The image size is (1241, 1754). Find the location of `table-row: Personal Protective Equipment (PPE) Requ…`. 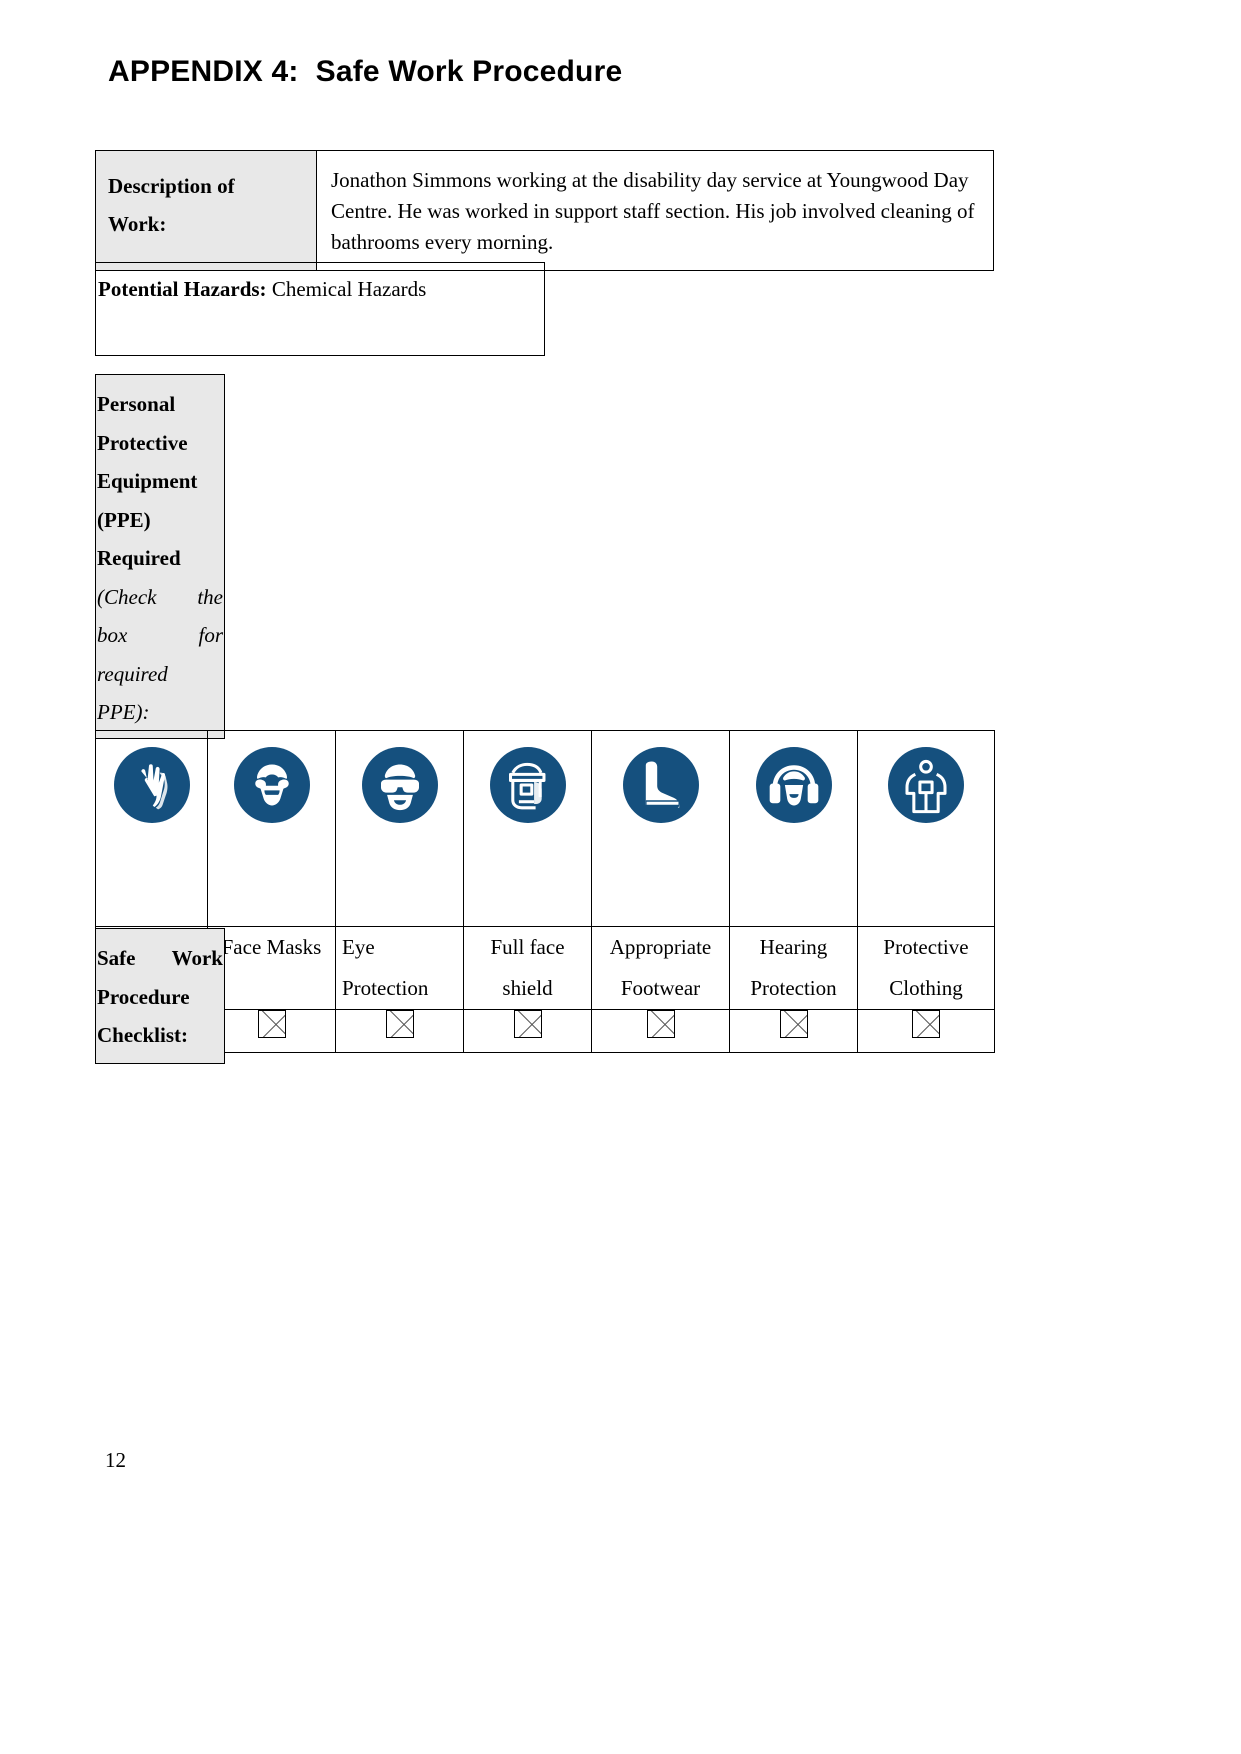

table-row: Personal Protective Equipment (PPE) Requ… is located at coordinates (160, 556).